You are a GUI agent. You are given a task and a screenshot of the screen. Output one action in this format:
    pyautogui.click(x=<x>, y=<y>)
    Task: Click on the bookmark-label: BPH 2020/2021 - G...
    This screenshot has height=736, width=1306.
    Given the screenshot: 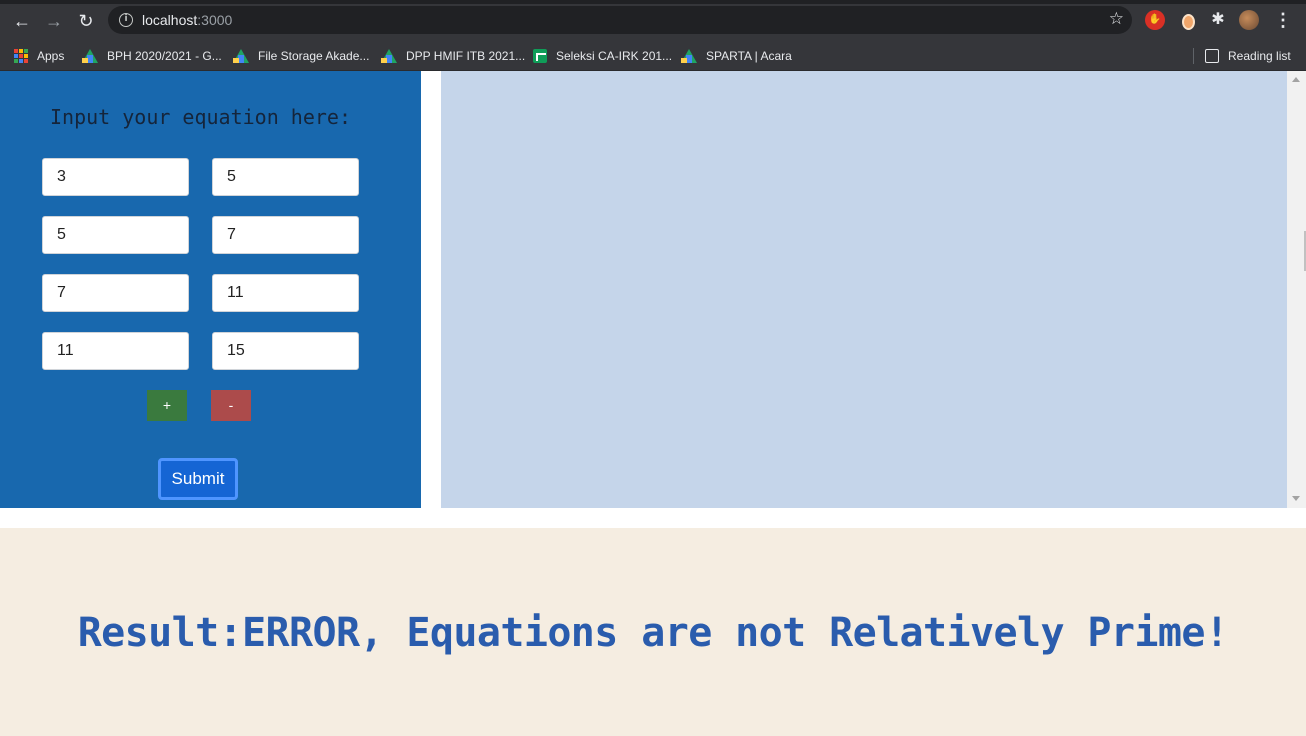 What is the action you would take?
    pyautogui.click(x=164, y=56)
    